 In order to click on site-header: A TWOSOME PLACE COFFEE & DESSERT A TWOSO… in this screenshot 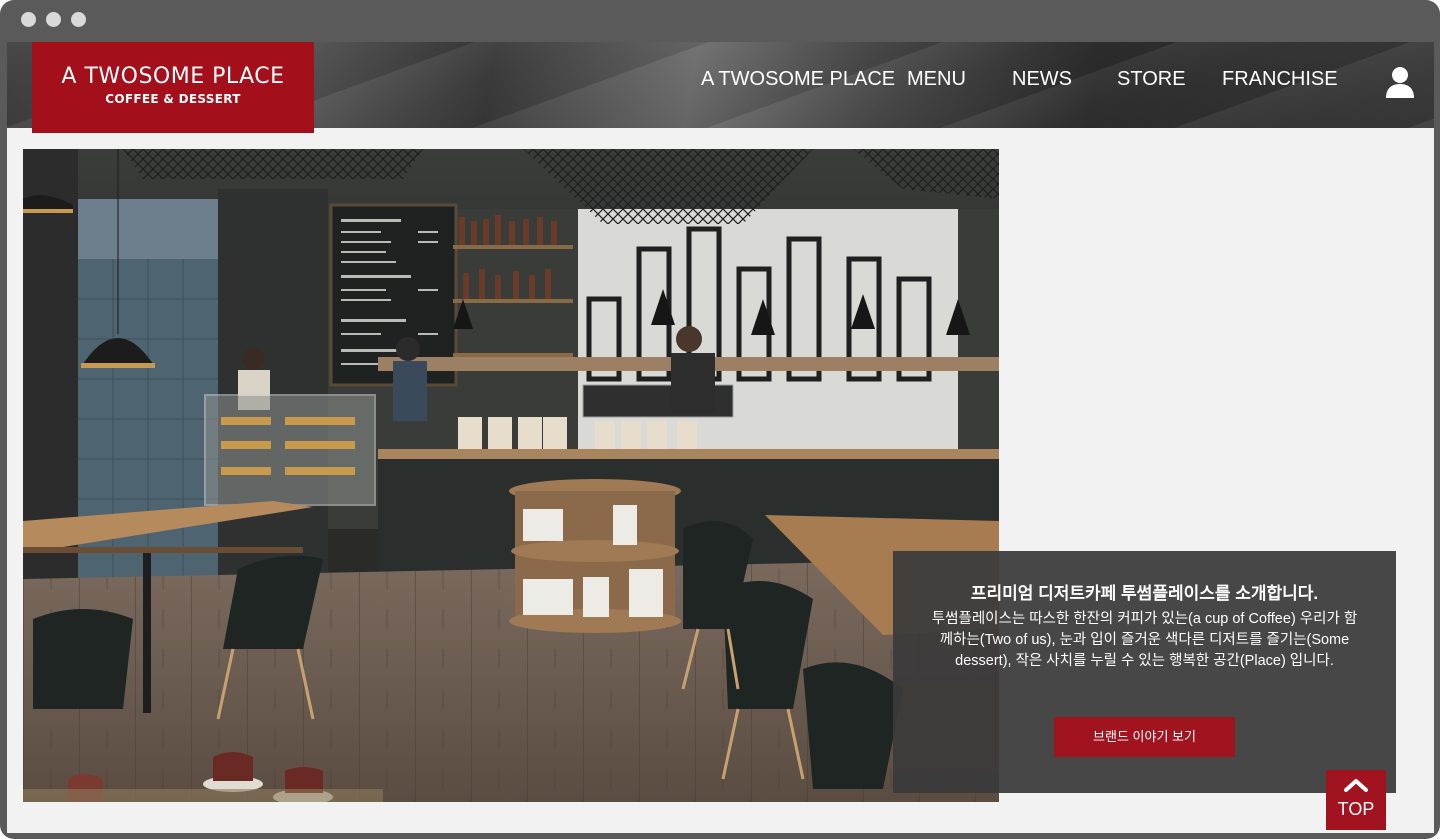, I will do `click(720, 87)`.